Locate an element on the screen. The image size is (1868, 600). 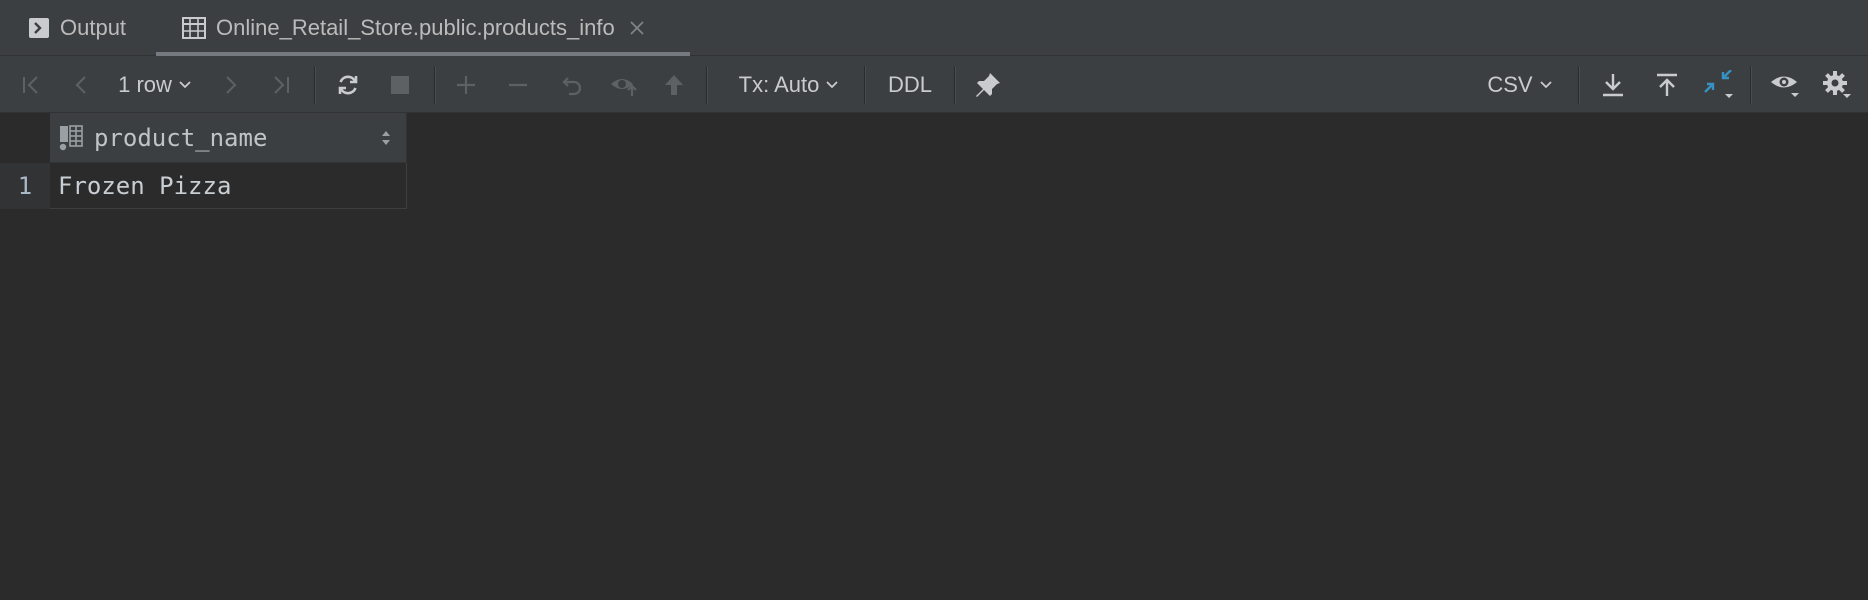
minus-icon is located at coordinates (518, 85).